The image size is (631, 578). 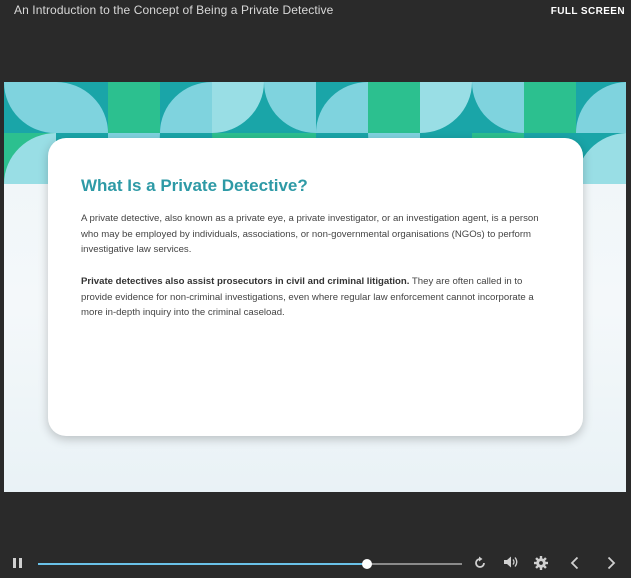 What do you see at coordinates (202, 564) in the screenshot?
I see `progress-fill` at bounding box center [202, 564].